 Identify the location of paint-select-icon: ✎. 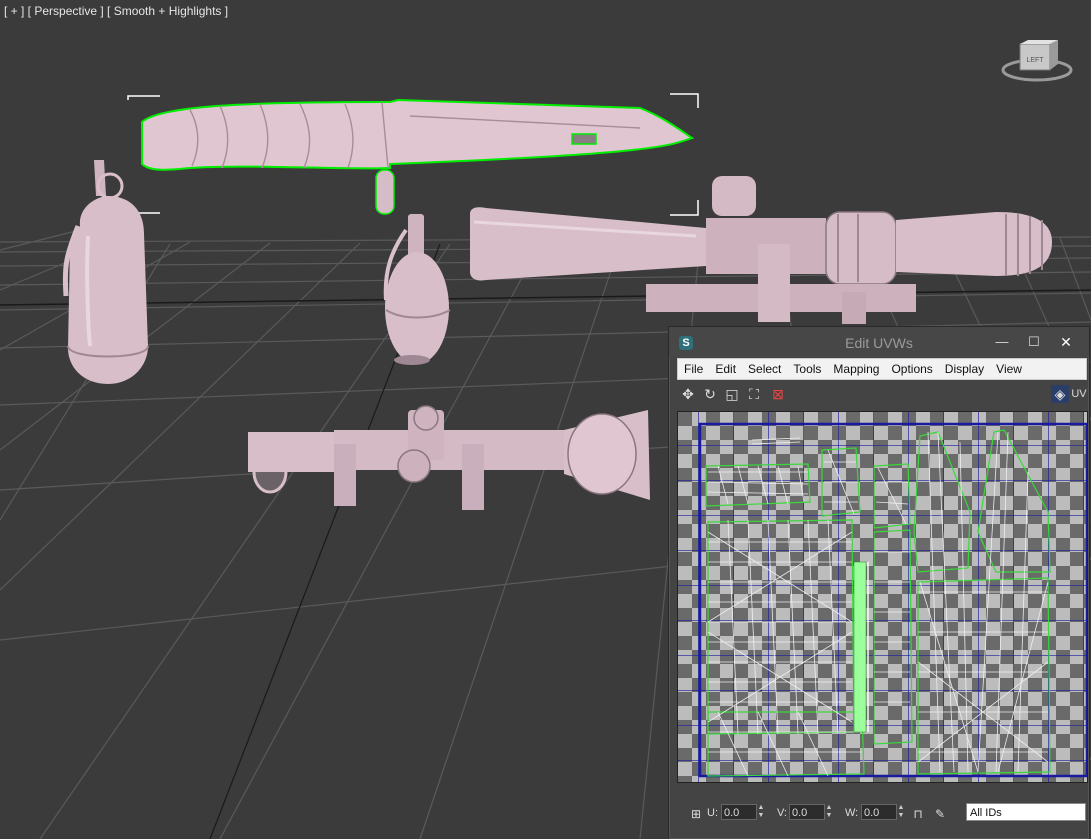
(940, 814).